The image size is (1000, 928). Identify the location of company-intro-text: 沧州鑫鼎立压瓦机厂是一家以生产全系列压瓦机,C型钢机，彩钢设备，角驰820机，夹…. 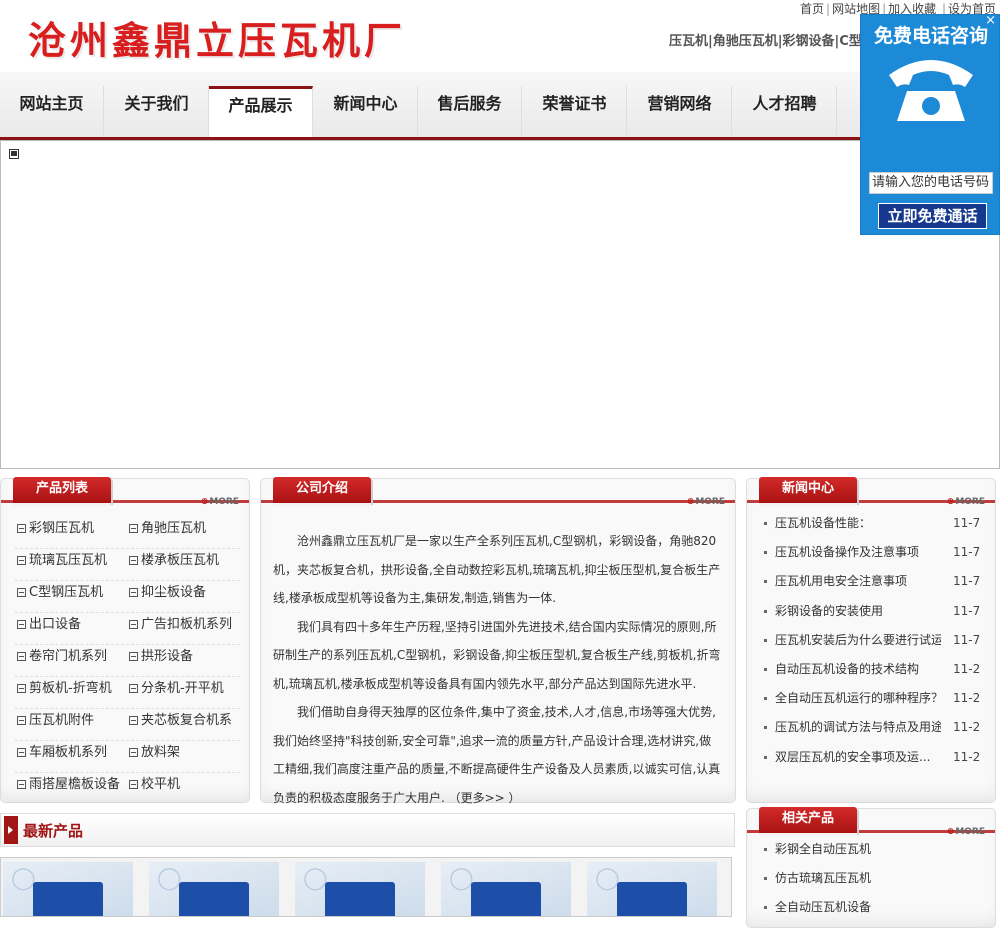
(498, 669).